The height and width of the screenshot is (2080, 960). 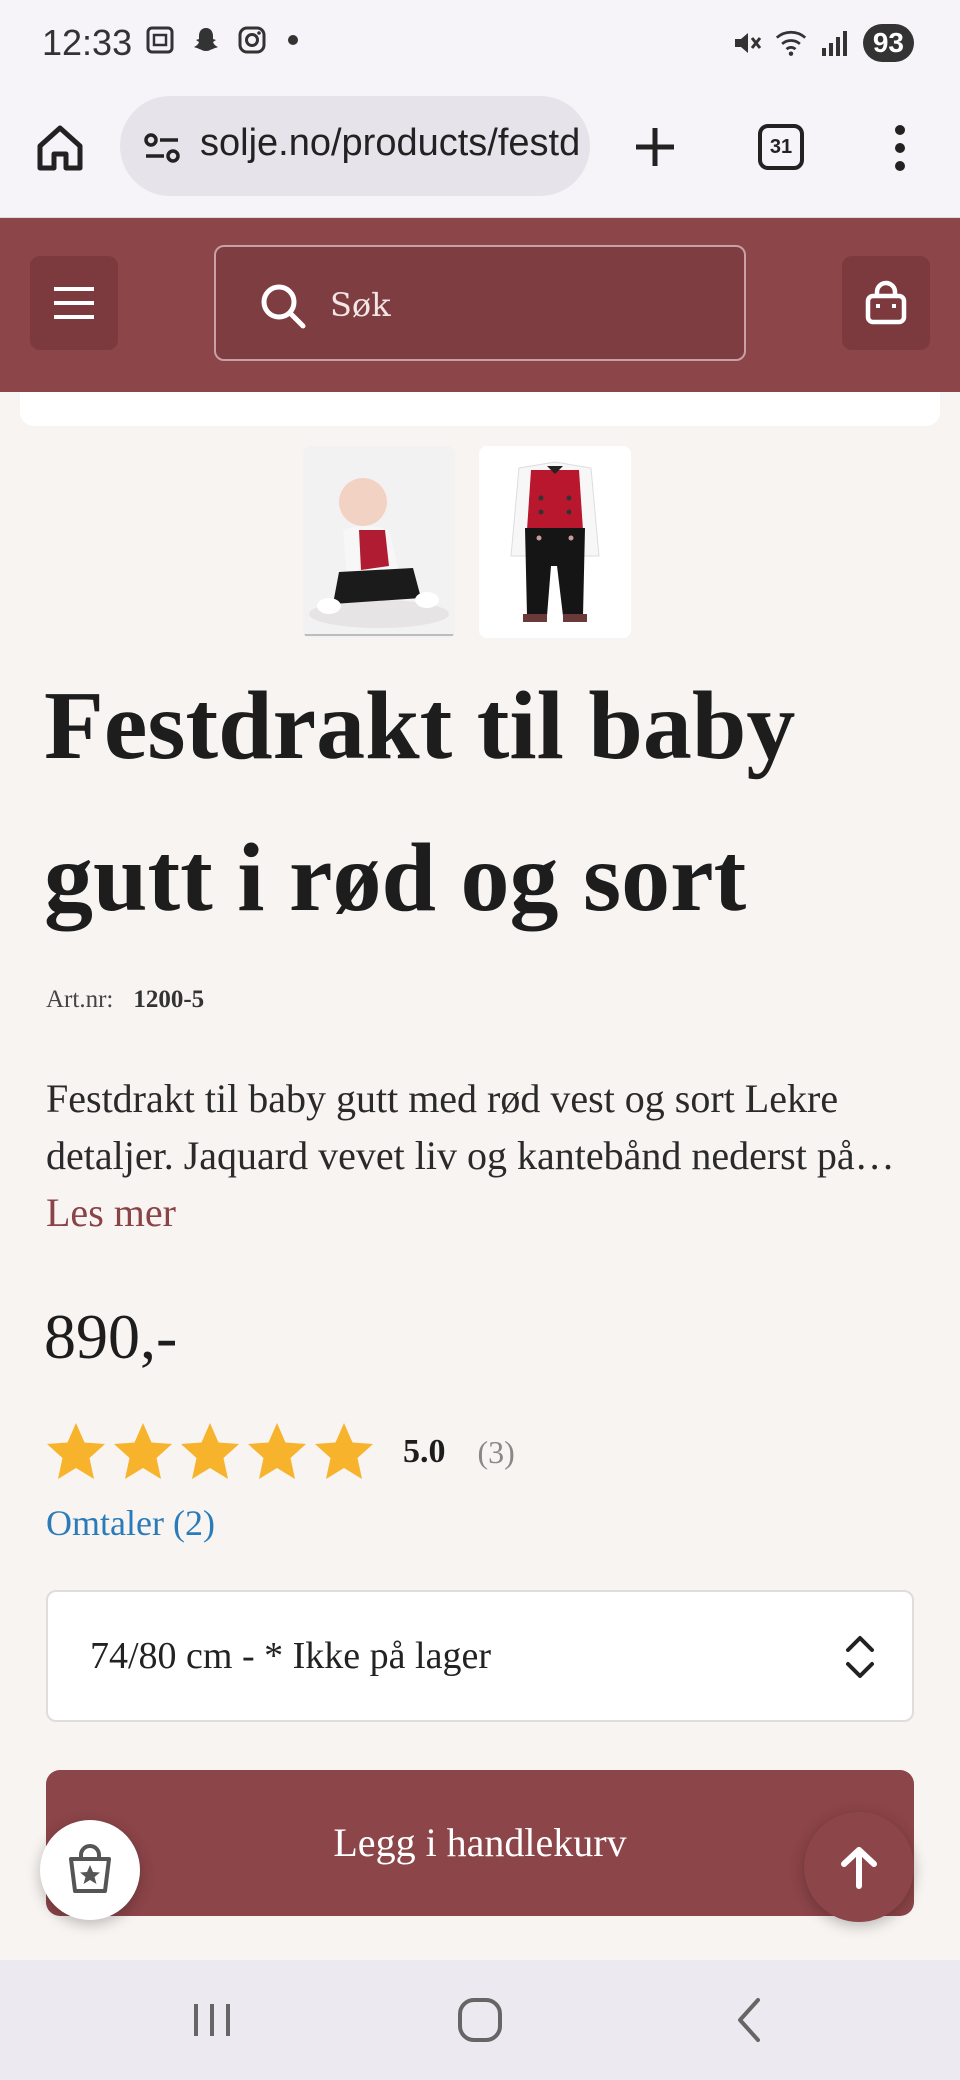 What do you see at coordinates (888, 43) in the screenshot?
I see `battery-level: 93` at bounding box center [888, 43].